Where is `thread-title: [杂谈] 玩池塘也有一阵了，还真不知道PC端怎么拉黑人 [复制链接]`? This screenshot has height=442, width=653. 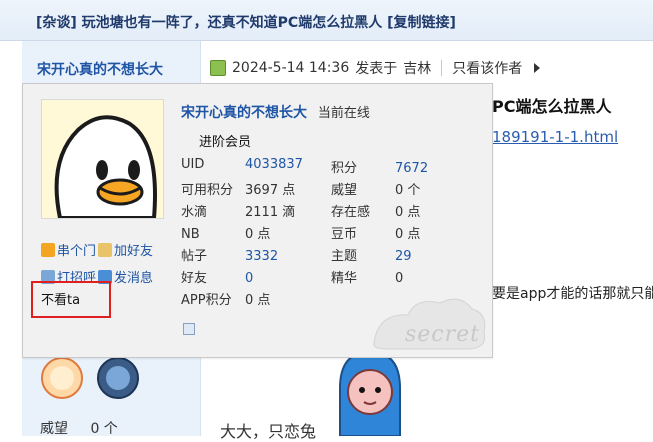 thread-title: [杂谈] 玩池塘也有一阵了，还真不知道PC端怎么拉黑人 [复制链接] is located at coordinates (246, 22).